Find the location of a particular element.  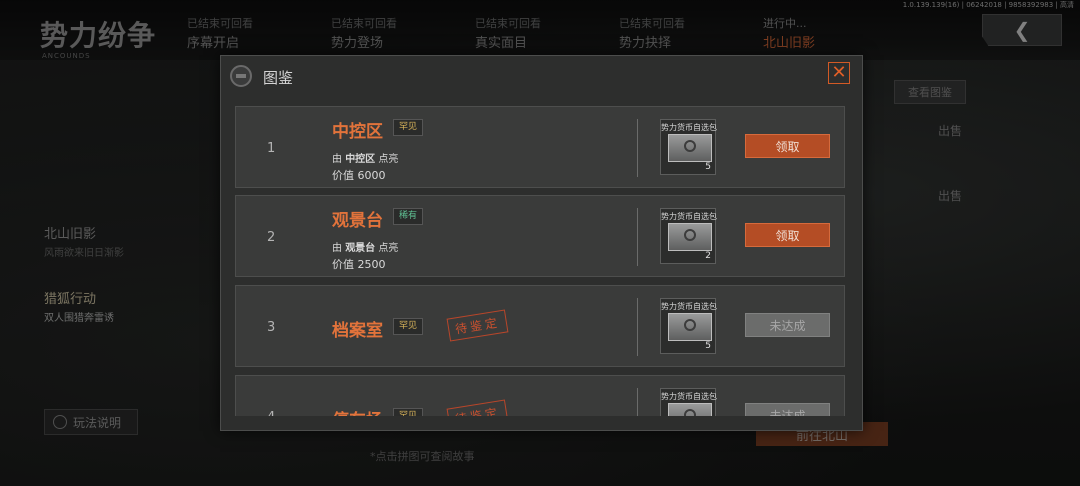

modal-title: 图鉴 is located at coordinates (278, 78).